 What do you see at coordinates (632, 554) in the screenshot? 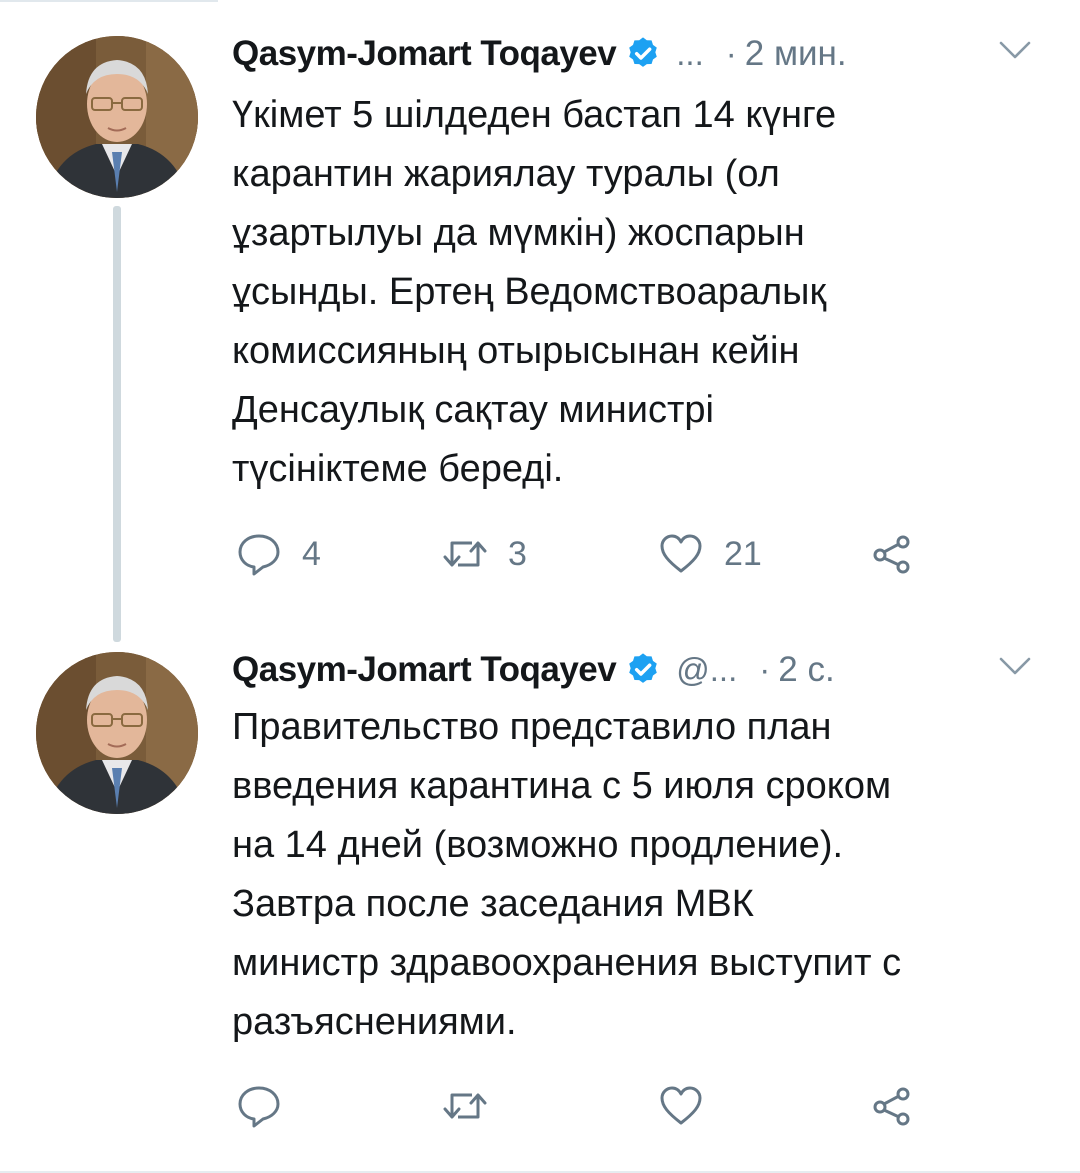
I see `tweet-actions: 4 3 21` at bounding box center [632, 554].